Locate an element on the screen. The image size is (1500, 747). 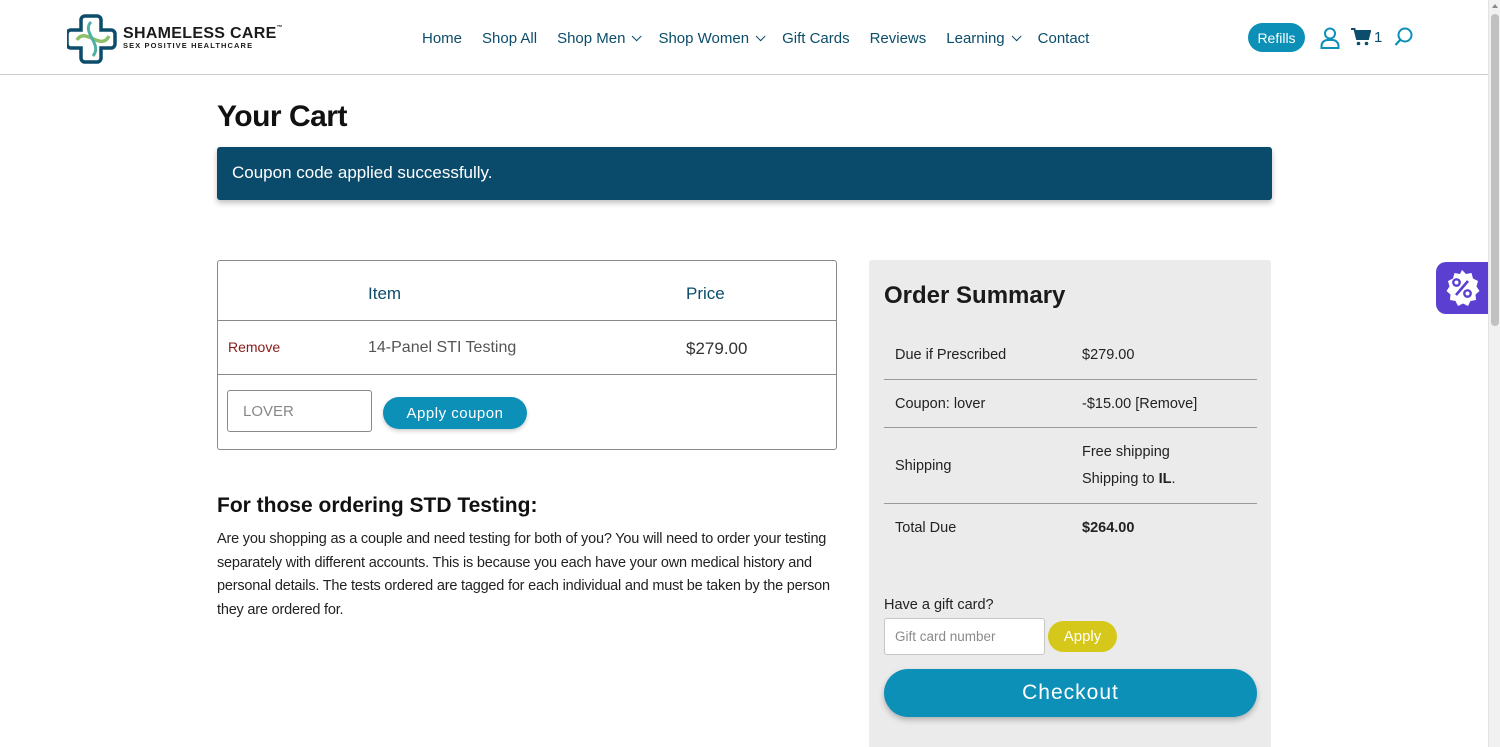
summary-row-total: Total Due $264.00 is located at coordinates (1070, 529).